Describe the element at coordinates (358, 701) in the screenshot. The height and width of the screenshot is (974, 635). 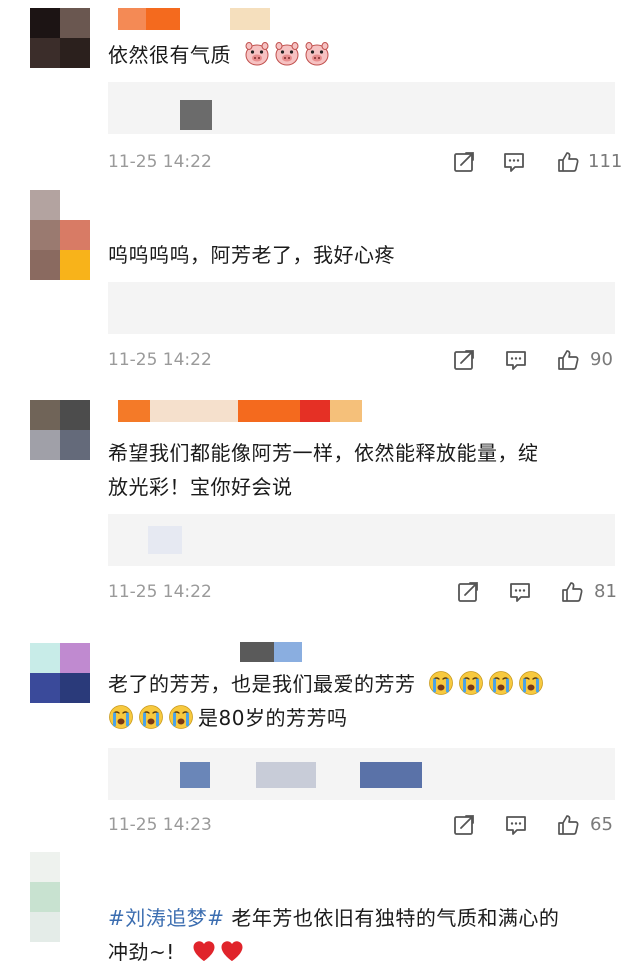
I see `comment-text: 老了的芳芳，也是我们最爱的芳芳 是80岁的芳芳吗` at that location.